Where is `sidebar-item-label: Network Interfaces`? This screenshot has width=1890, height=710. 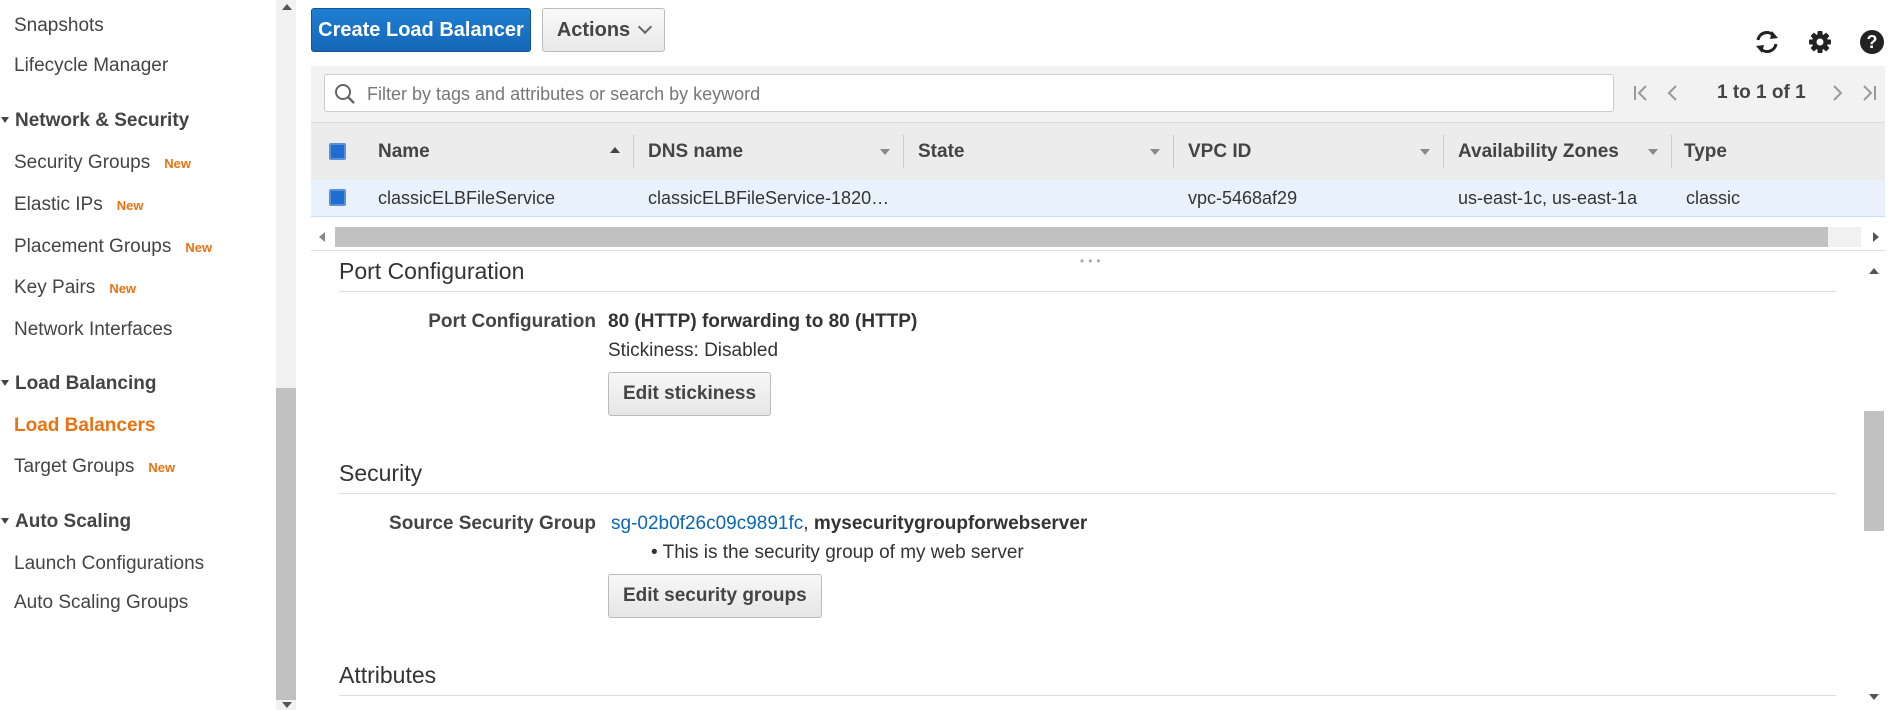 sidebar-item-label: Network Interfaces is located at coordinates (93, 329).